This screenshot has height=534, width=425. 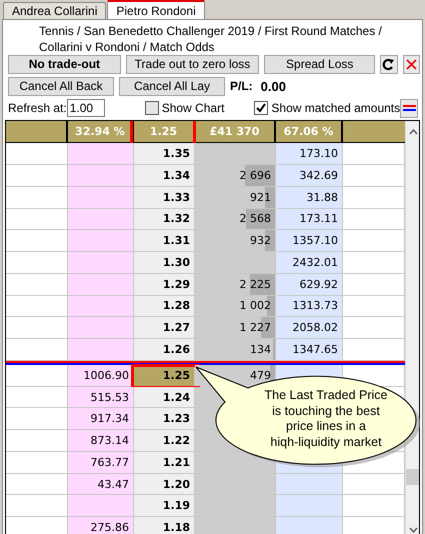 What do you see at coordinates (164, 153) in the screenshot?
I see `price-cell: 1.35` at bounding box center [164, 153].